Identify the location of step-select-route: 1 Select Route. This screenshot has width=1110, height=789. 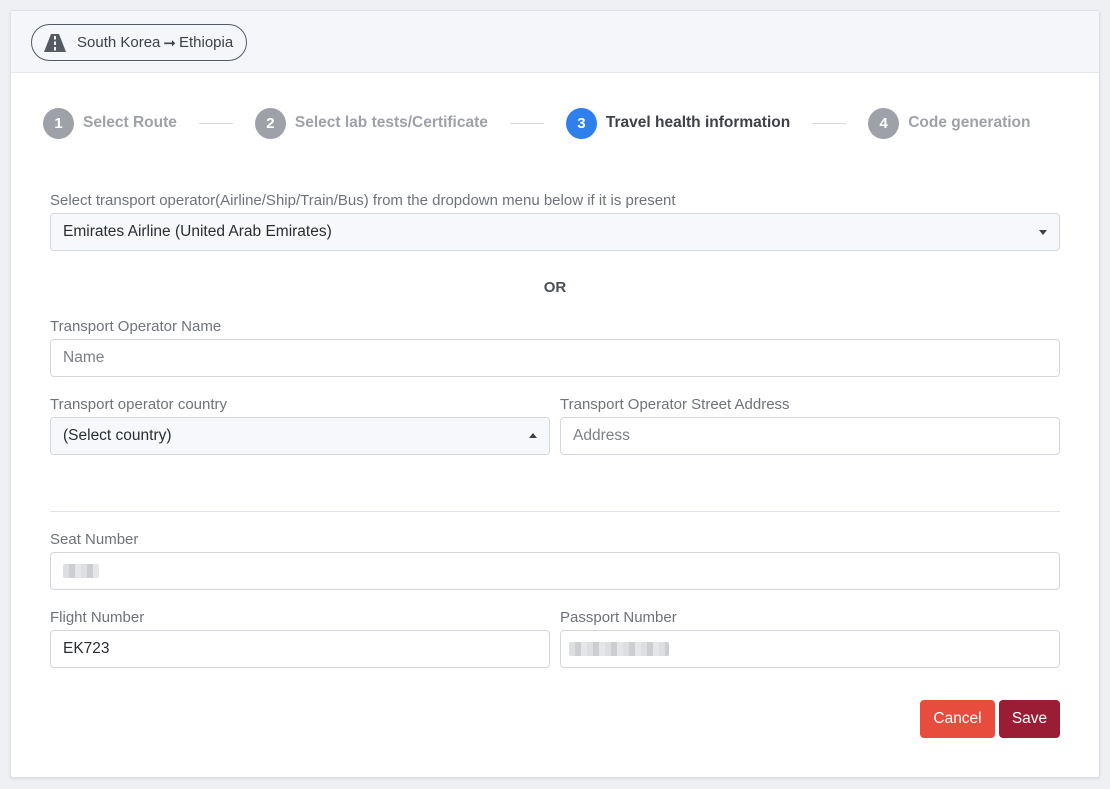
(110, 123).